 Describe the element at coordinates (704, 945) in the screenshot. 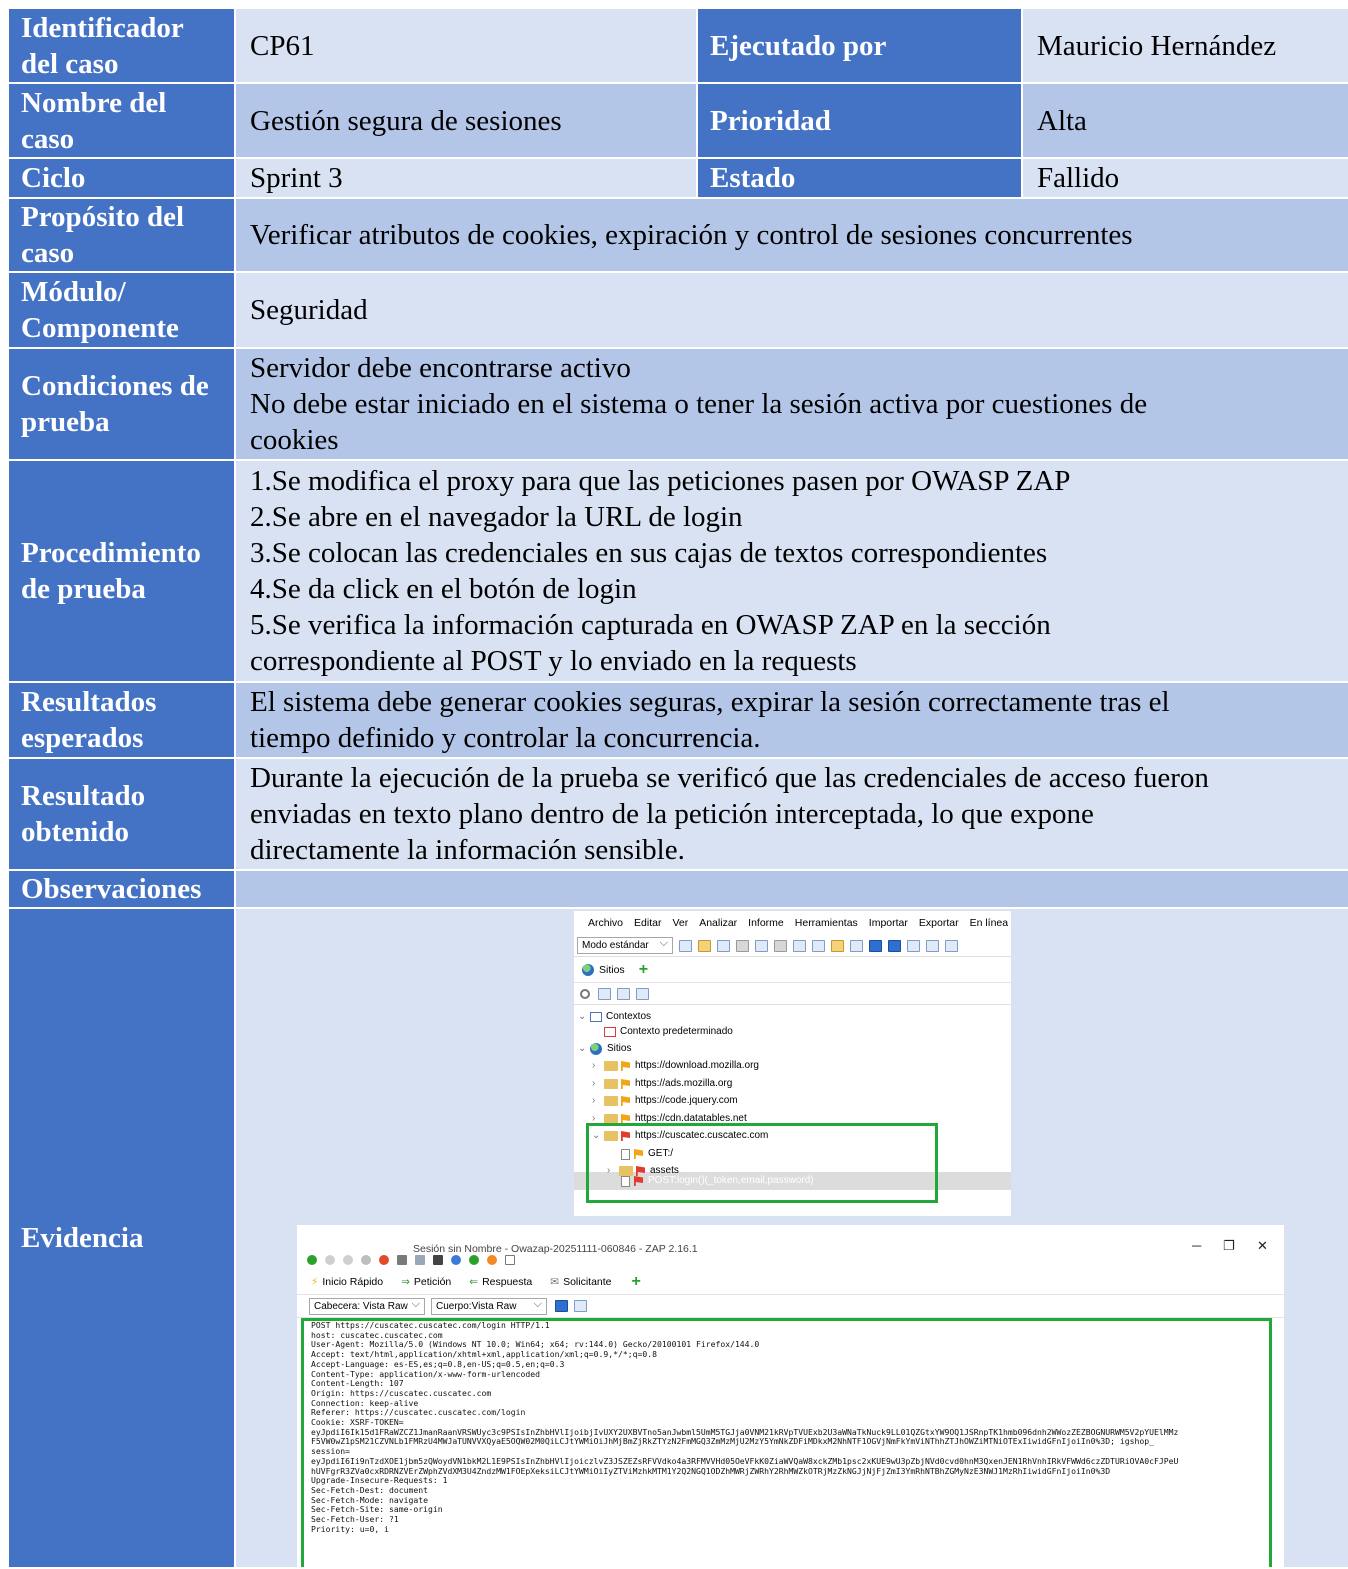

I see `open-session-icon` at that location.